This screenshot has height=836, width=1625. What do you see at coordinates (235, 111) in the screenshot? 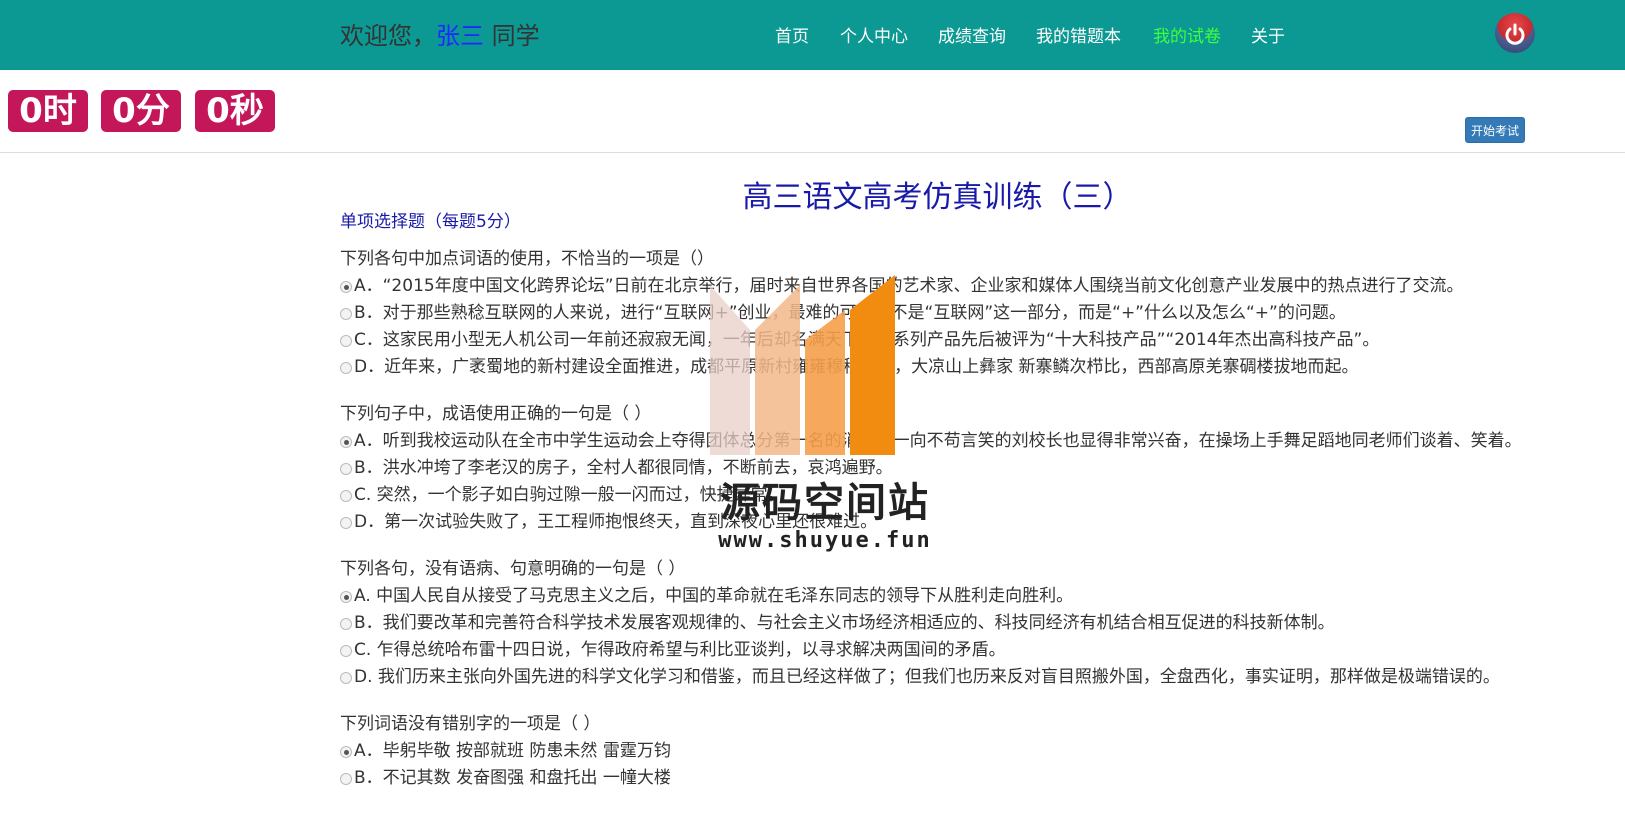
I see `timer-seconds: 0秒` at bounding box center [235, 111].